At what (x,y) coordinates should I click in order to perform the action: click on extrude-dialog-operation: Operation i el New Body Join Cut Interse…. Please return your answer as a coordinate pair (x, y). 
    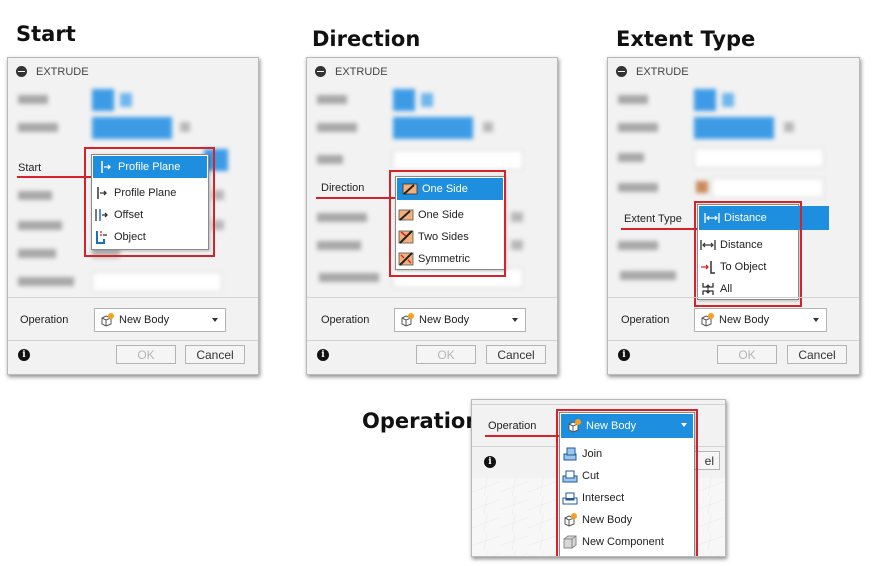
    Looking at the image, I should click on (598, 478).